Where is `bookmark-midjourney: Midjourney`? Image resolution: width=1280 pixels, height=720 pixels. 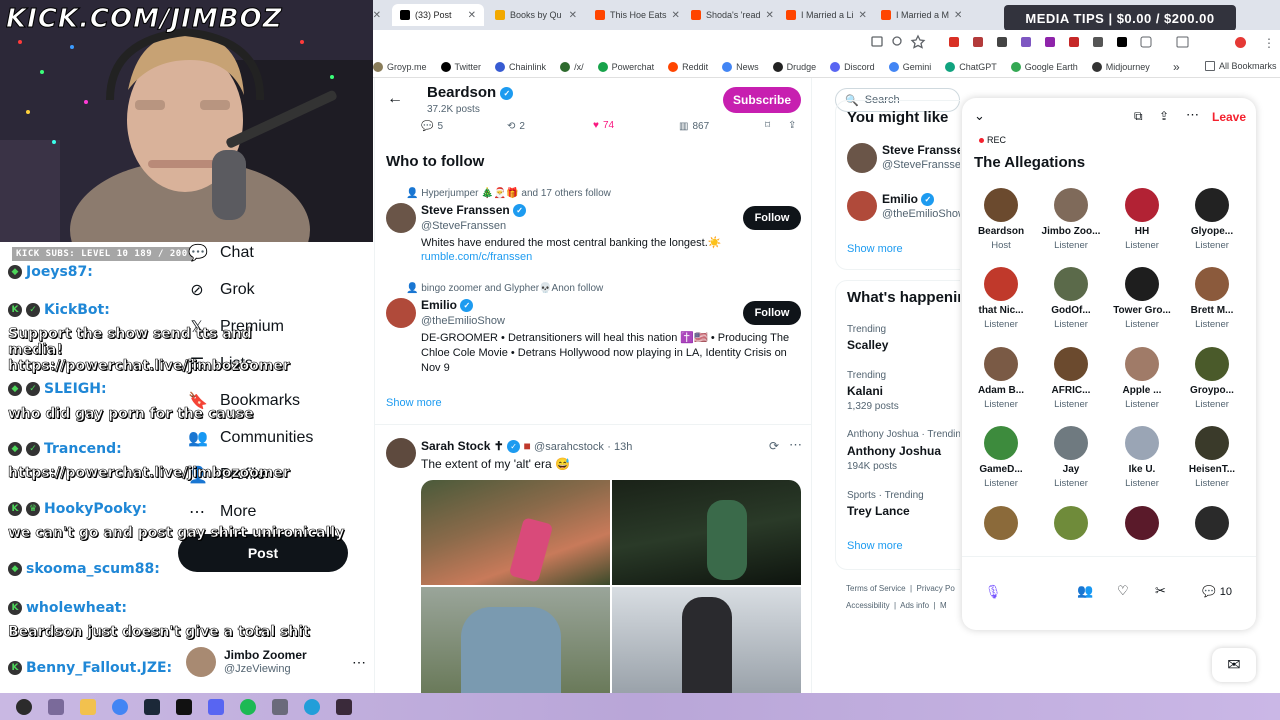 bookmark-midjourney: Midjourney is located at coordinates (1120, 66).